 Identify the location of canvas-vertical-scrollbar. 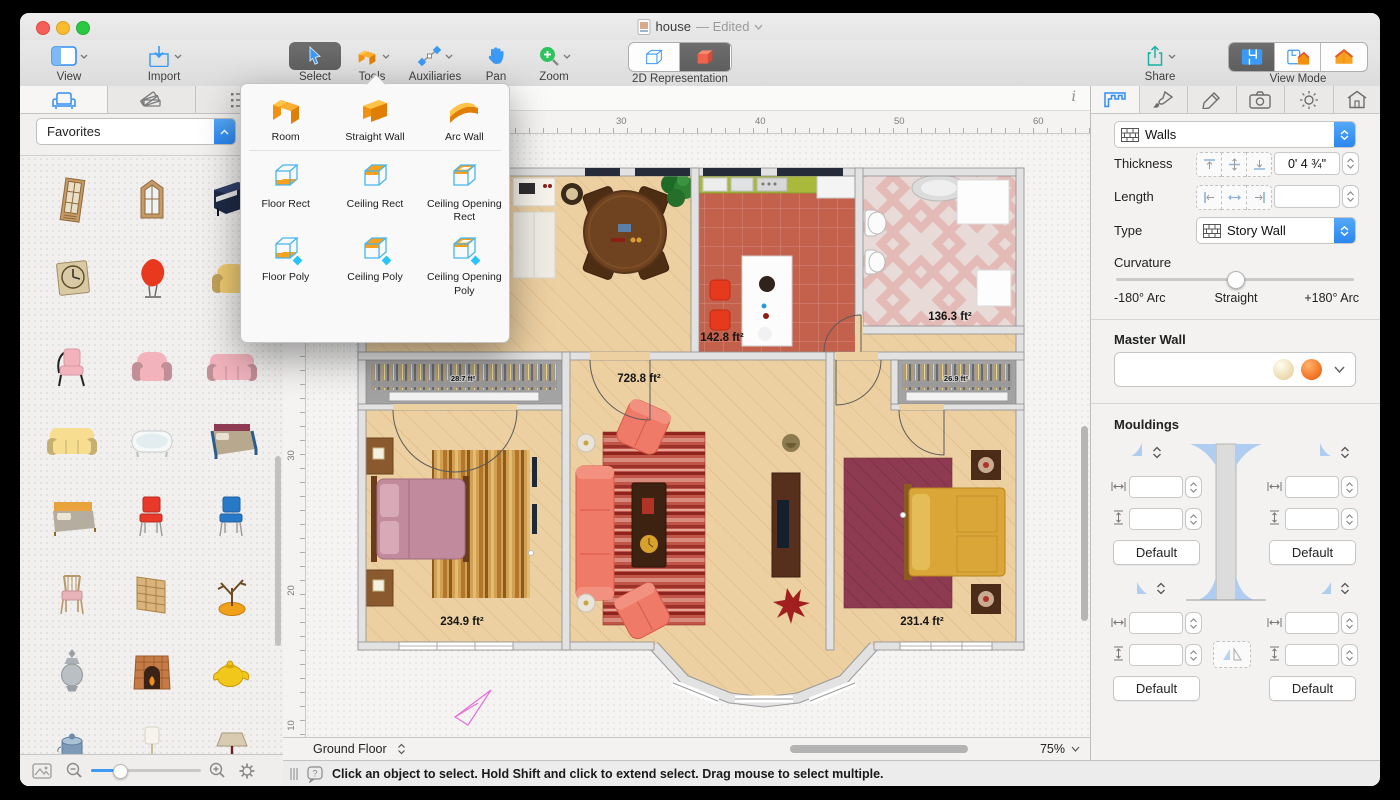
(1084, 523).